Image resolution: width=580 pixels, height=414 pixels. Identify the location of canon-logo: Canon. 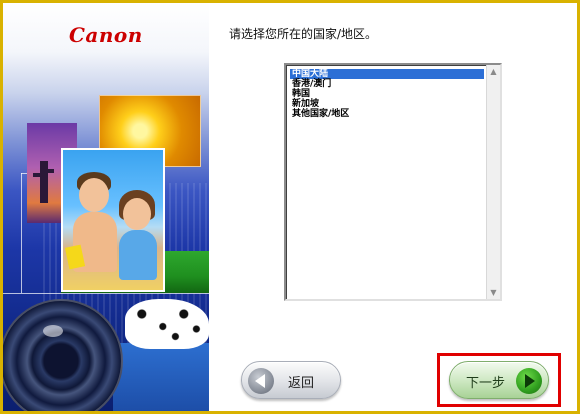
(106, 35).